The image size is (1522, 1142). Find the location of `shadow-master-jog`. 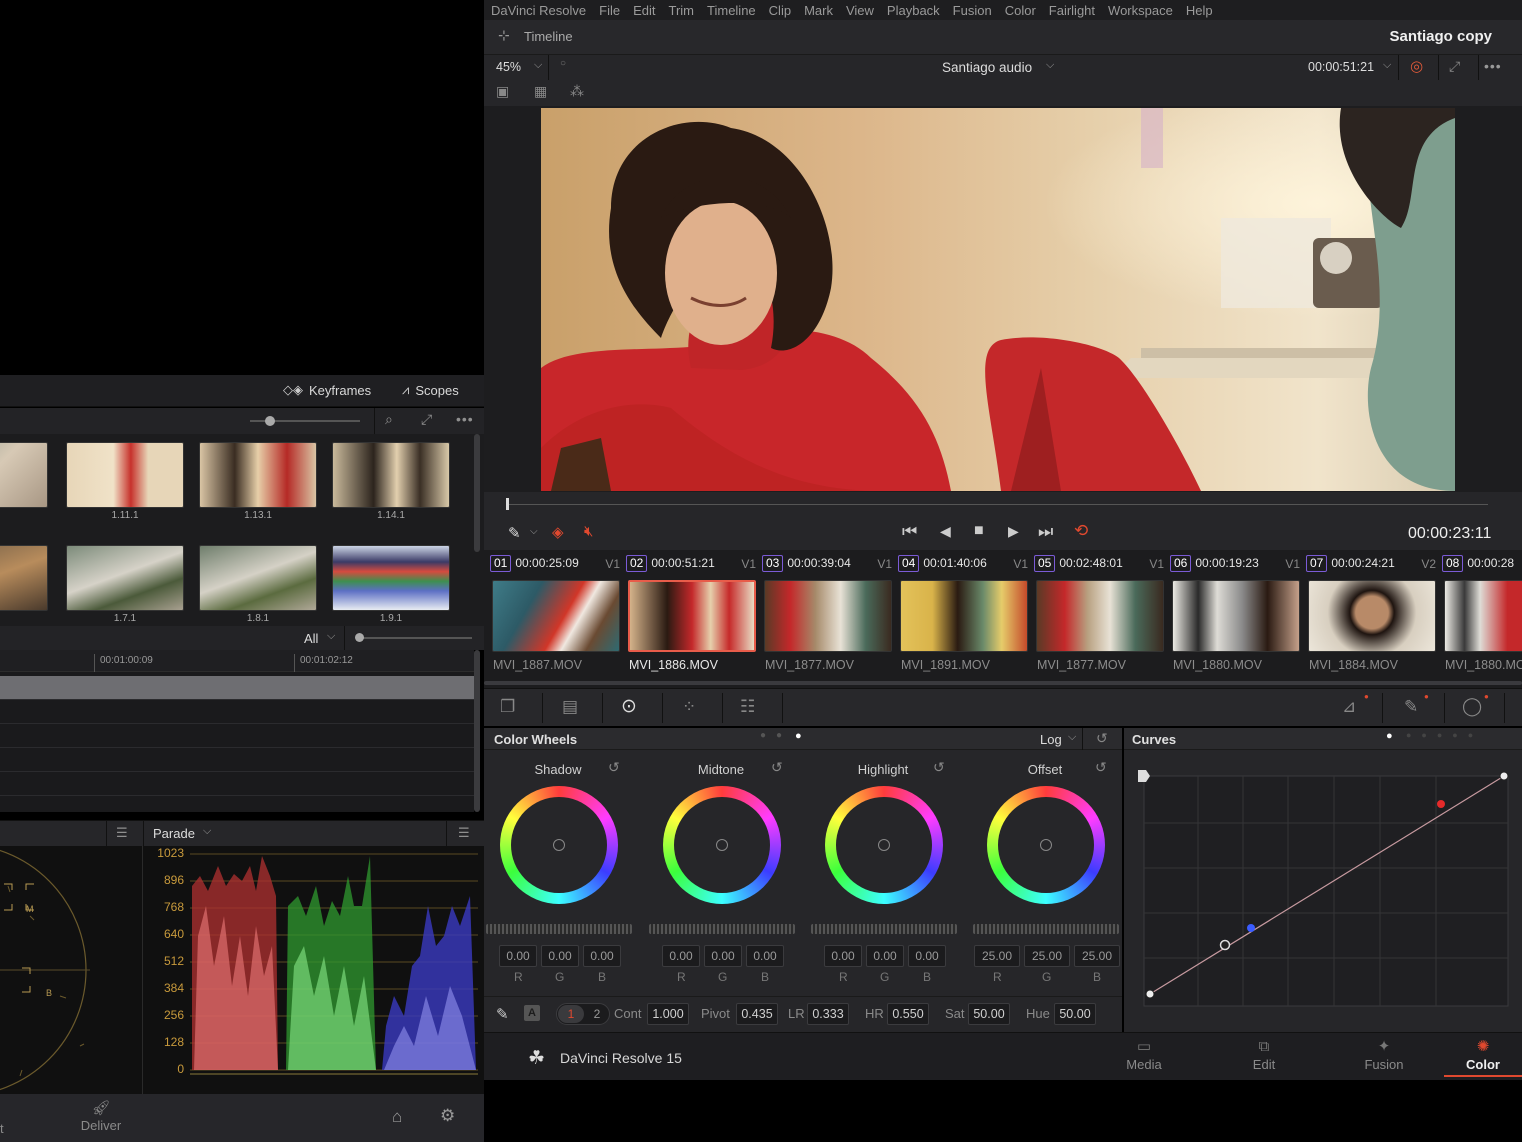

shadow-master-jog is located at coordinates (559, 929).